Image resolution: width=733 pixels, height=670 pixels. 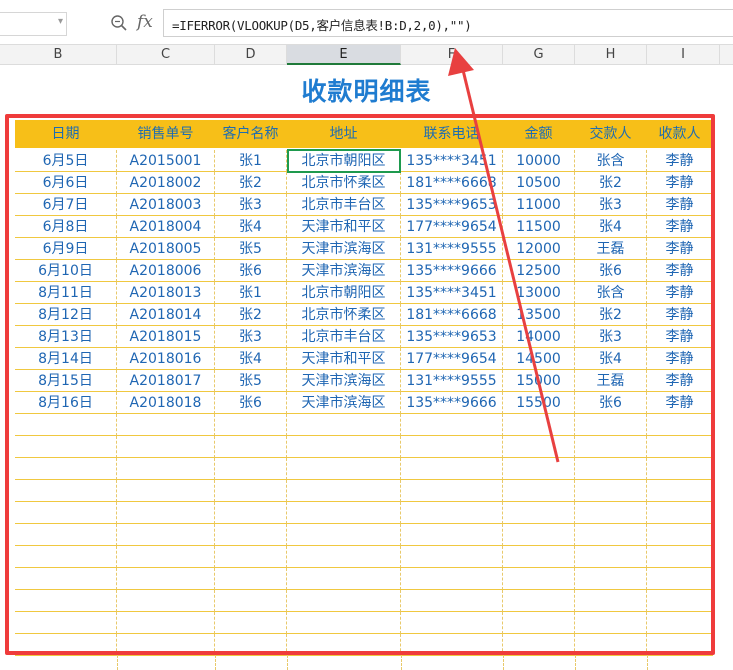 What do you see at coordinates (539, 161) in the screenshot?
I see `table-cell: 10000` at bounding box center [539, 161].